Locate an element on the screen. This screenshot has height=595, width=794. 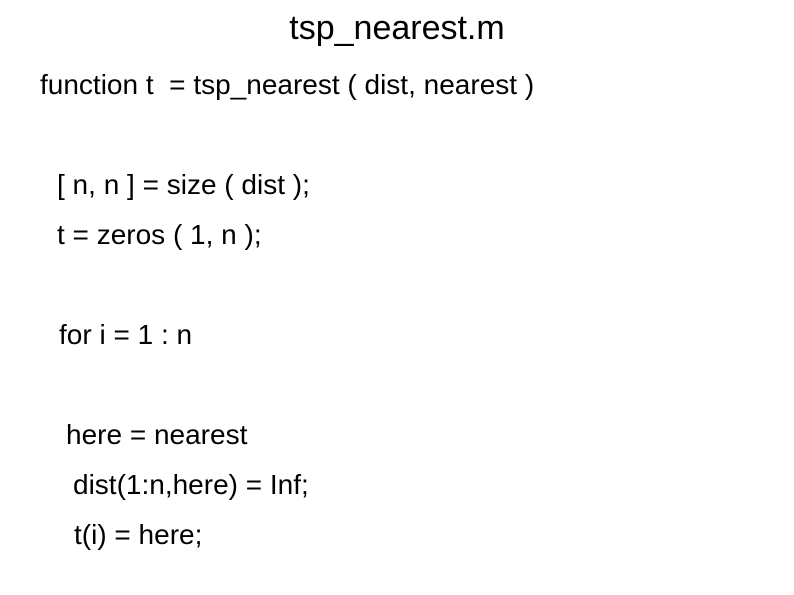
code-line-size: [ n, n ] = size ( dist ); is located at coordinates (183, 184).